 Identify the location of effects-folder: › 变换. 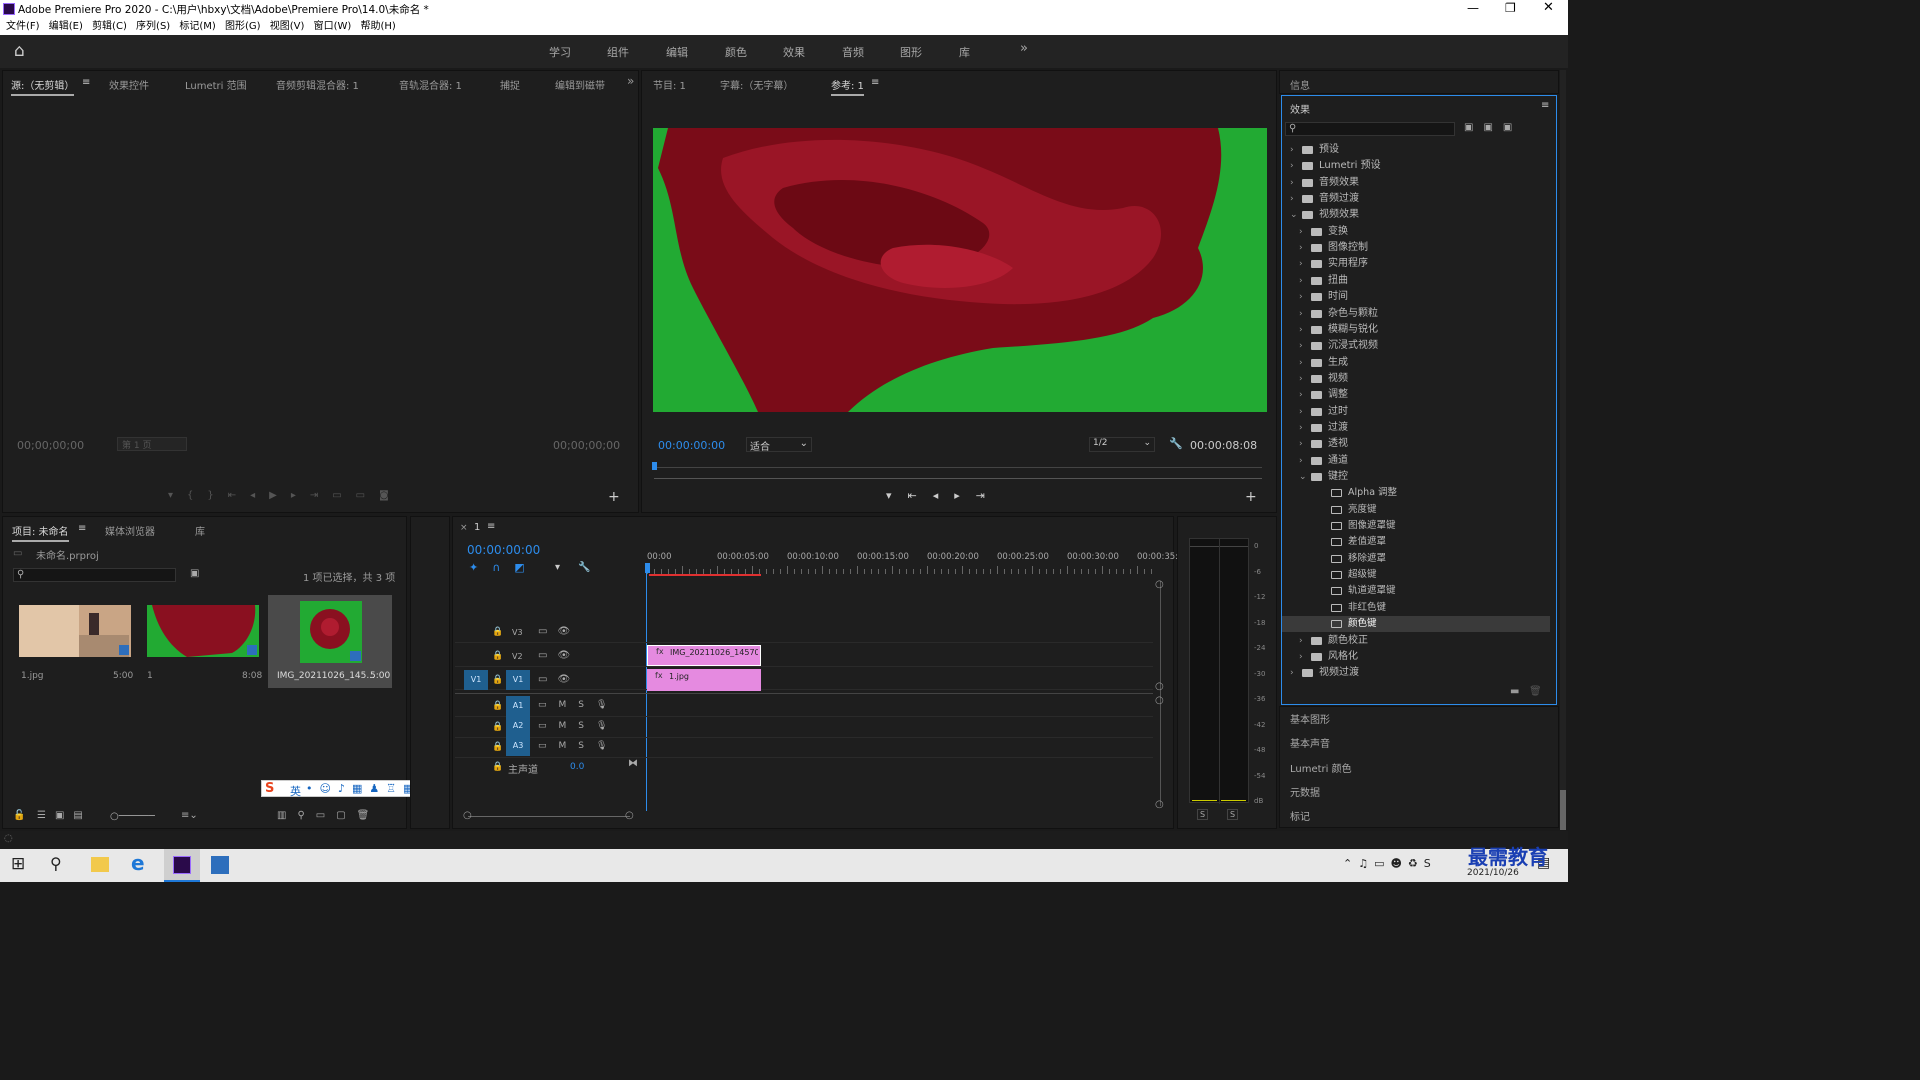
(1416, 232).